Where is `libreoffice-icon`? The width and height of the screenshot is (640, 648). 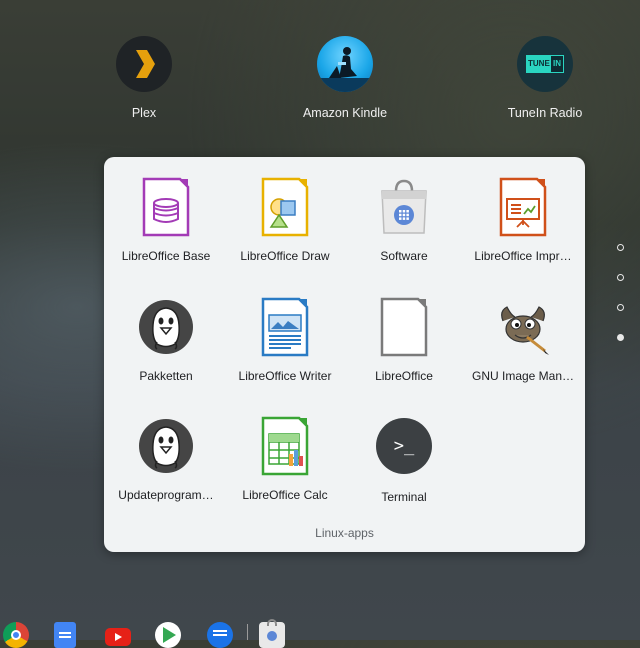
libreoffice-icon is located at coordinates (404, 327).